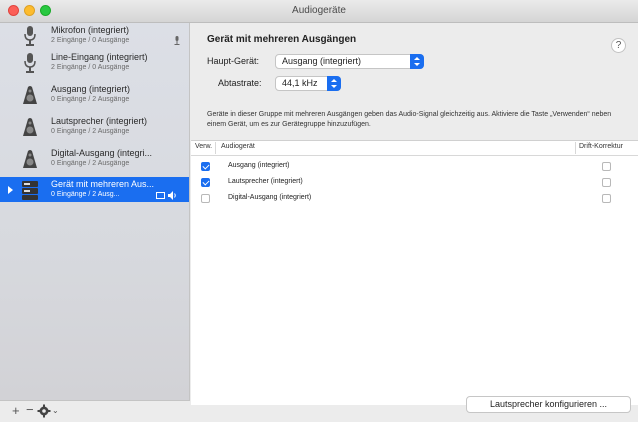 The image size is (638, 422). What do you see at coordinates (30, 409) in the screenshot?
I see `remove-device-button: −` at bounding box center [30, 409].